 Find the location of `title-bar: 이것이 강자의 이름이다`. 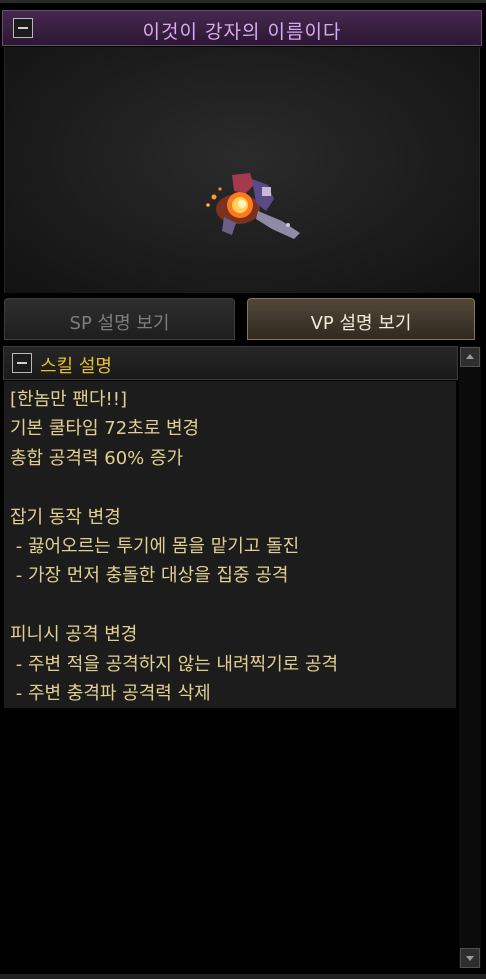

title-bar: 이것이 강자의 이름이다 is located at coordinates (242, 28).